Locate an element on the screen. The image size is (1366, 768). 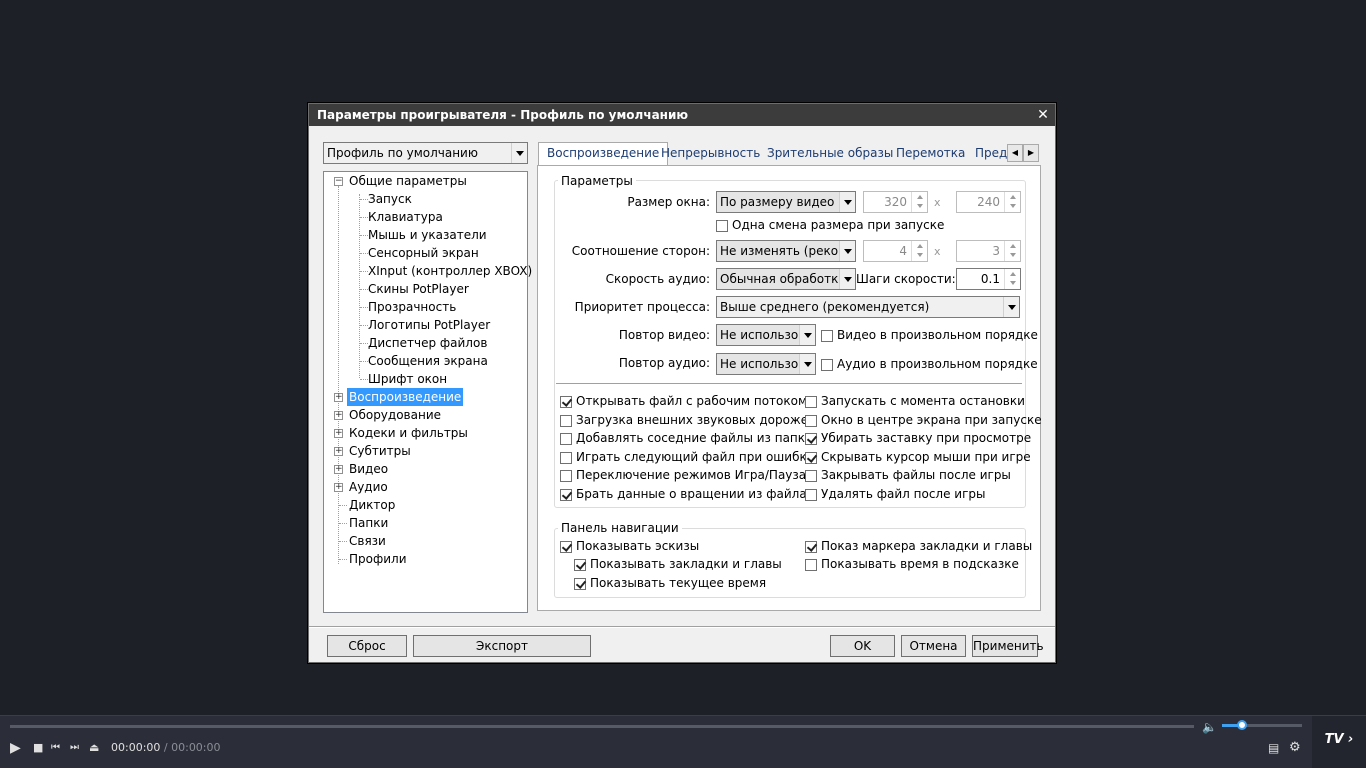
tree-item-plain-0: Диктор is located at coordinates (372, 505).